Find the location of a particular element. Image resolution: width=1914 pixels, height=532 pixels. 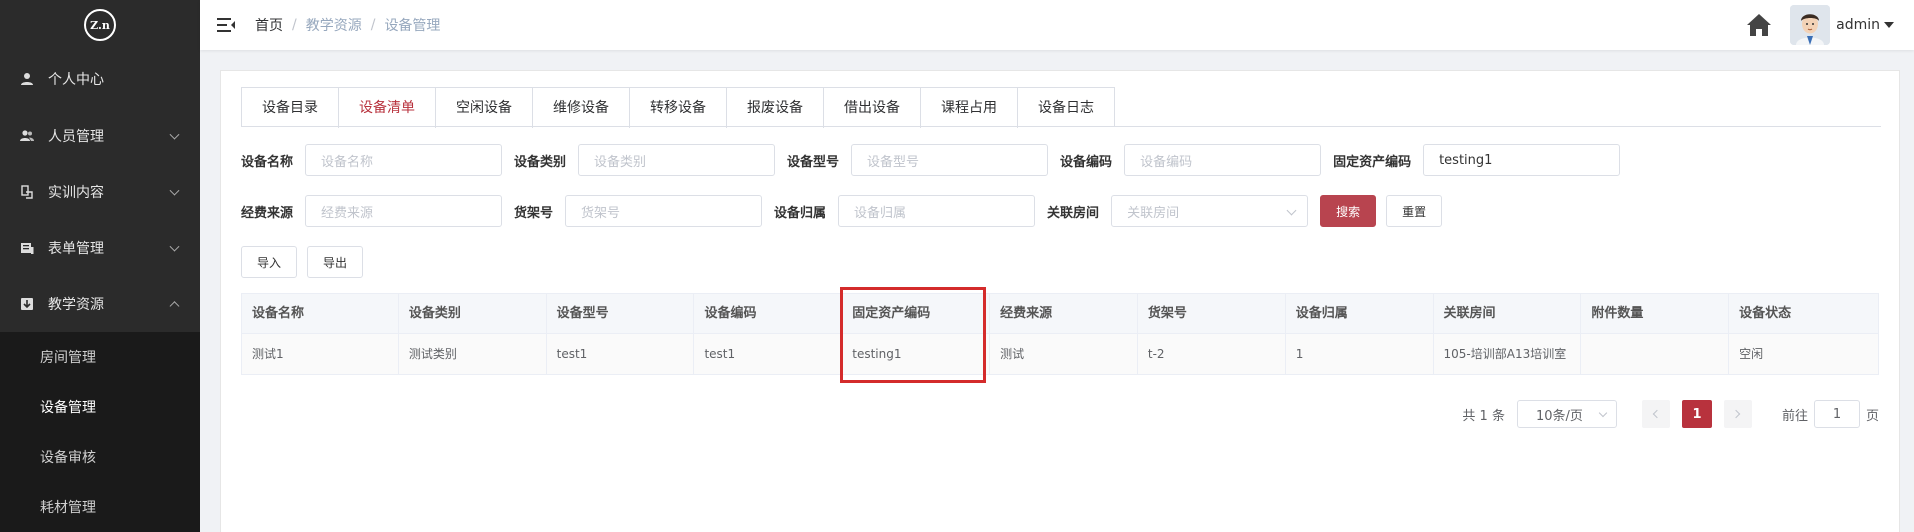

tab-idle-devices: 空闲设备 is located at coordinates (484, 108).